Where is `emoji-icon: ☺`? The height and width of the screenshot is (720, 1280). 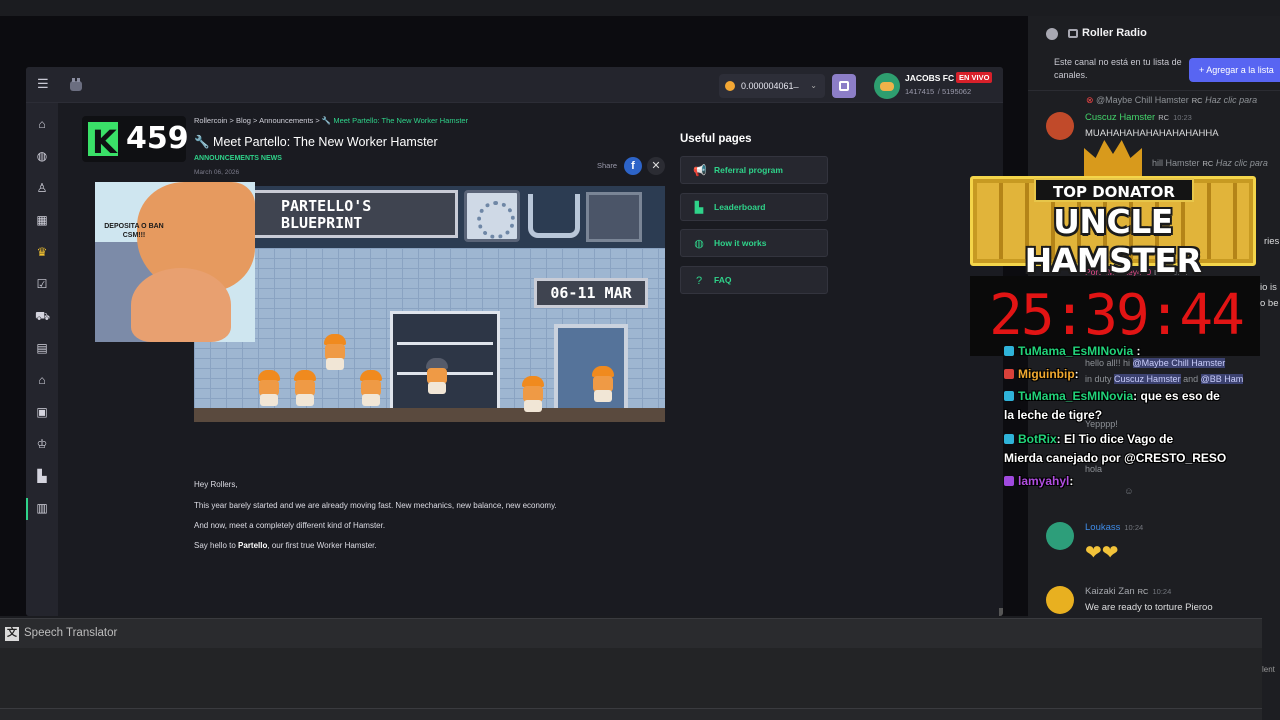 emoji-icon: ☺ is located at coordinates (1129, 491).